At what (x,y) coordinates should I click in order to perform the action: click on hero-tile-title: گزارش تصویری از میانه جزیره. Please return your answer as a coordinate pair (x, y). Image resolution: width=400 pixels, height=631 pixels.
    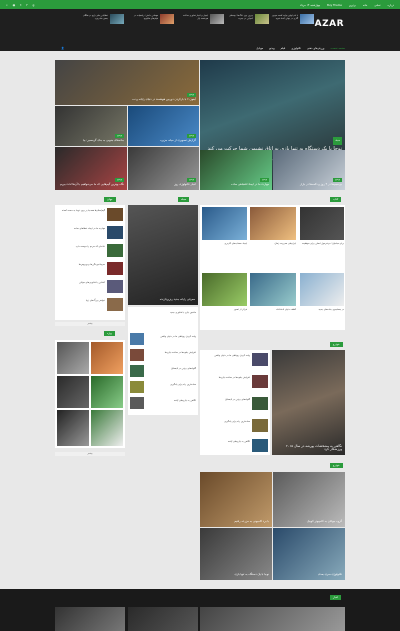
    Looking at the image, I should click on (178, 140).